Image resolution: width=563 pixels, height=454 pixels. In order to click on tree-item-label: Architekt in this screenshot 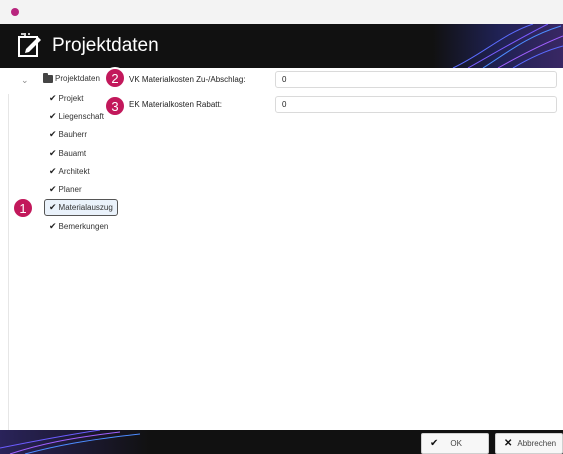, I will do `click(74, 171)`.